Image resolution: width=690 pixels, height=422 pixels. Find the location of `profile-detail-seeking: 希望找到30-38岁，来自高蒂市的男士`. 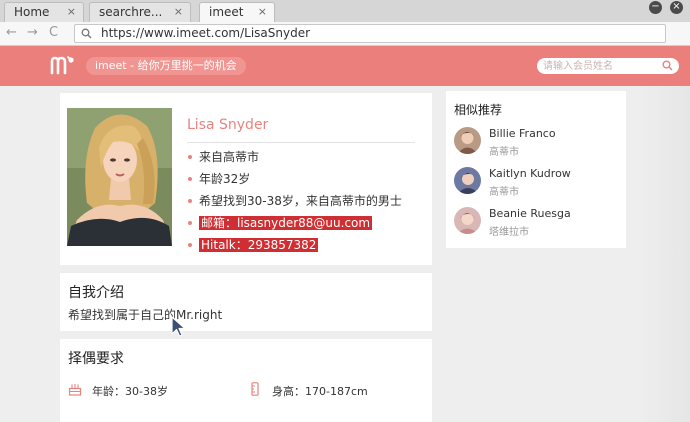

profile-detail-seeking: 希望找到30-38岁，来自高蒂市的男士 is located at coordinates (294, 203).